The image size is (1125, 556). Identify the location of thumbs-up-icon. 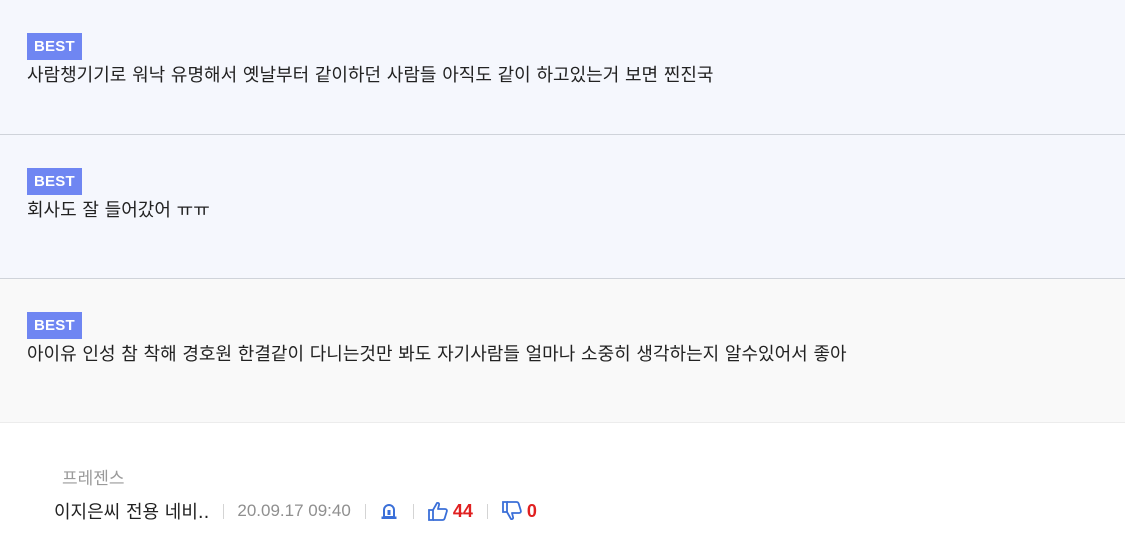
(438, 511).